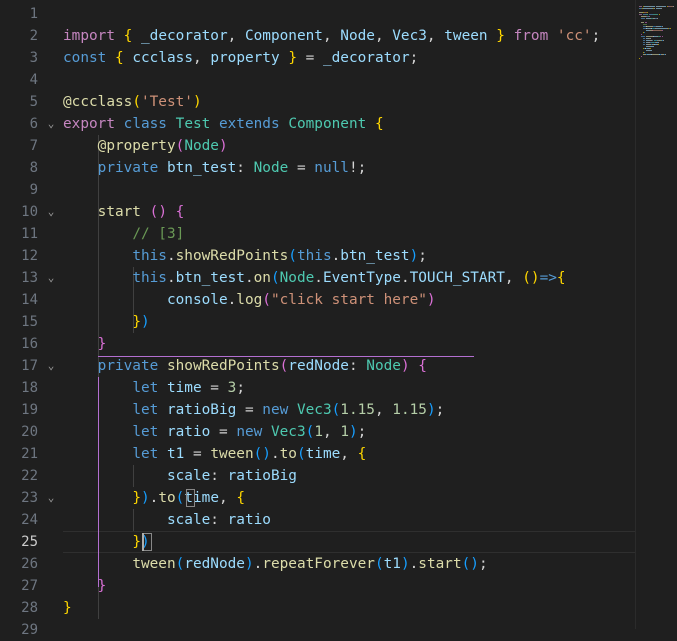  Describe the element at coordinates (188, 520) in the screenshot. I see `identifier: scale` at that location.